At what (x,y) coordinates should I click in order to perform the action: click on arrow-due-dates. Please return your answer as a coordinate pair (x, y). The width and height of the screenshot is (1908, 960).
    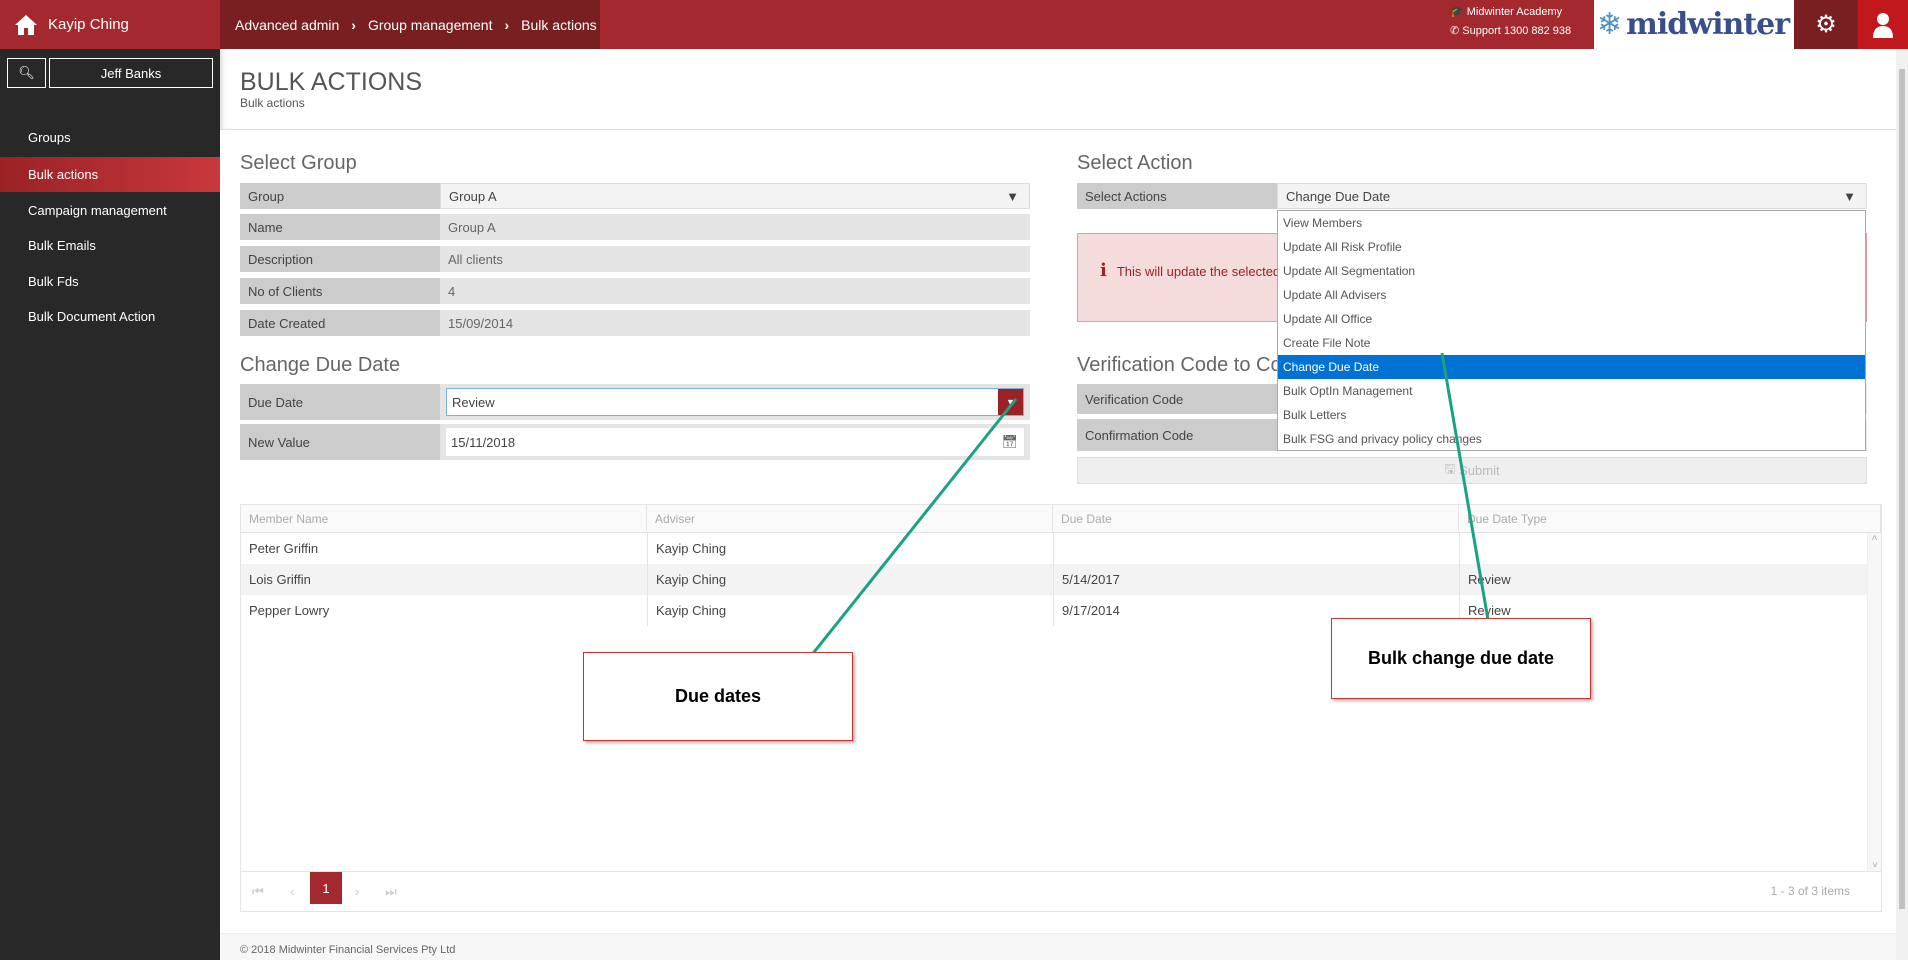
    Looking at the image, I should click on (903, 540).